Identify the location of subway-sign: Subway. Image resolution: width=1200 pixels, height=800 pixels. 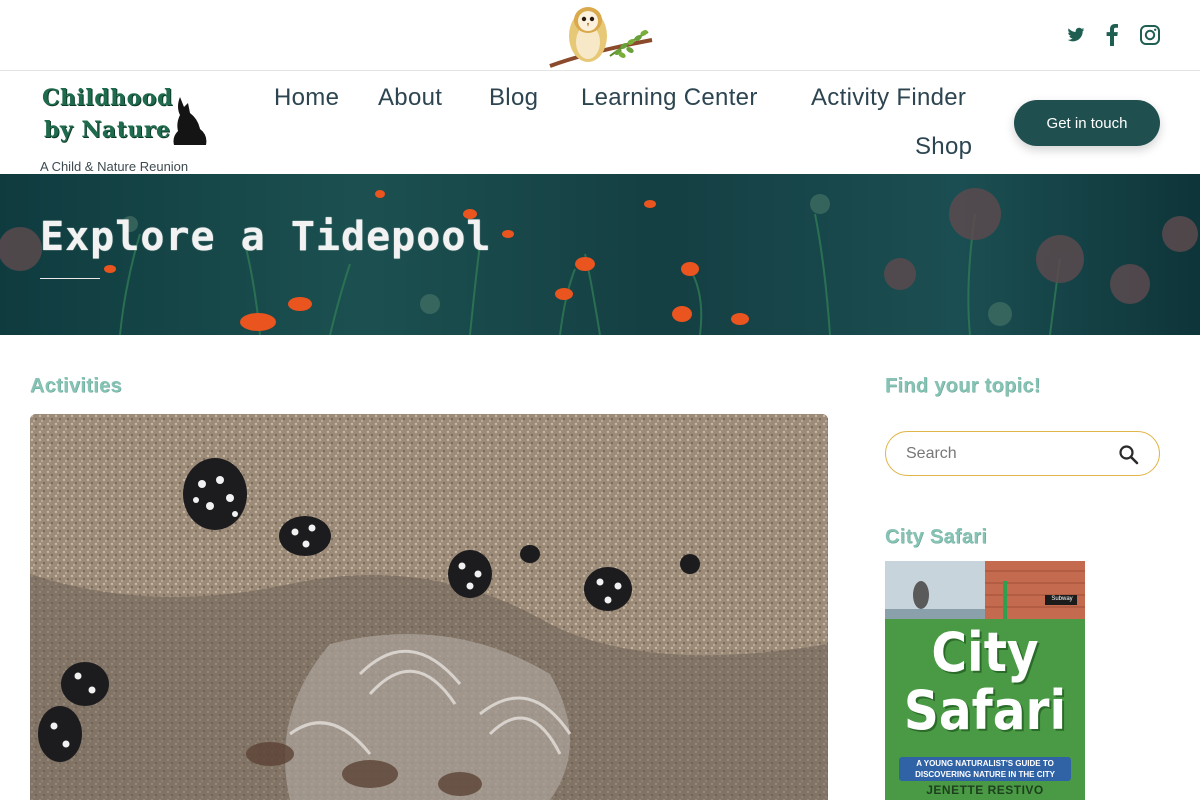
(1062, 599).